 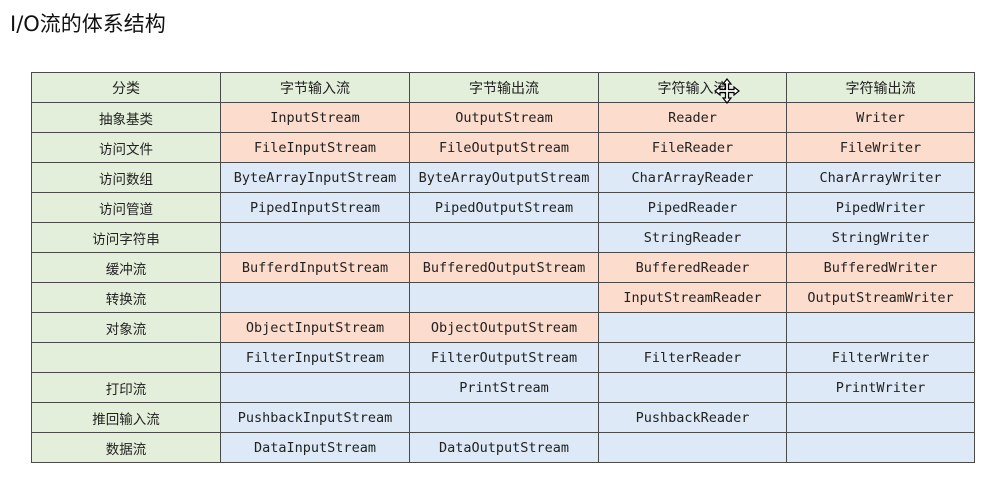 I want to click on cell-byte-input: FilterInputStream, so click(x=315, y=357).